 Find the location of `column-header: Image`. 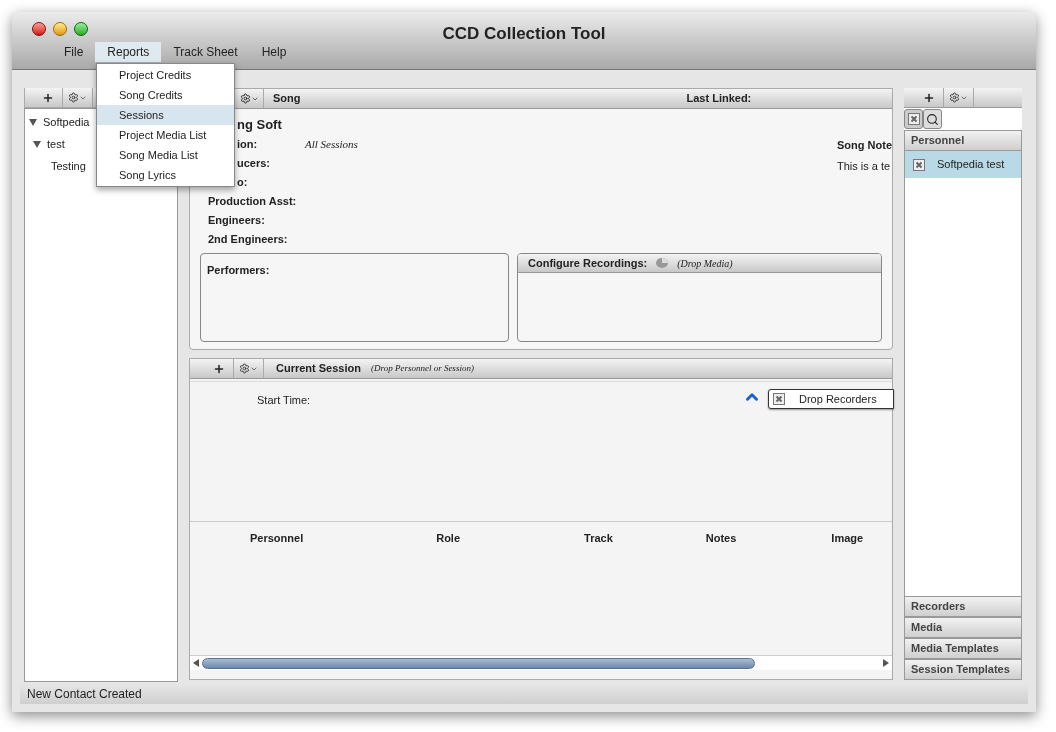

column-header: Image is located at coordinates (847, 592).